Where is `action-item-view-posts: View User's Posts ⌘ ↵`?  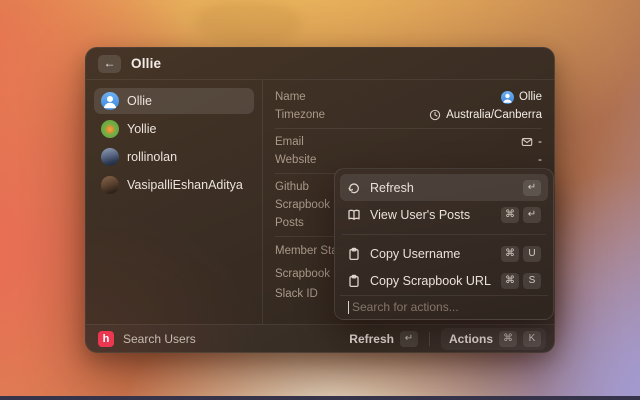 action-item-view-posts: View User's Posts ⌘ ↵ is located at coordinates (444, 214).